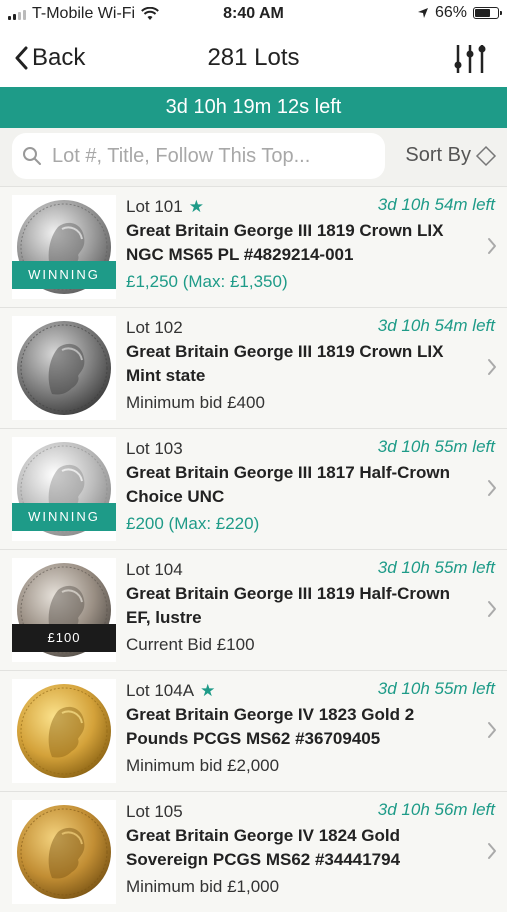  What do you see at coordinates (203, 765) in the screenshot?
I see `lot-price: Minimum bid £2,000` at bounding box center [203, 765].